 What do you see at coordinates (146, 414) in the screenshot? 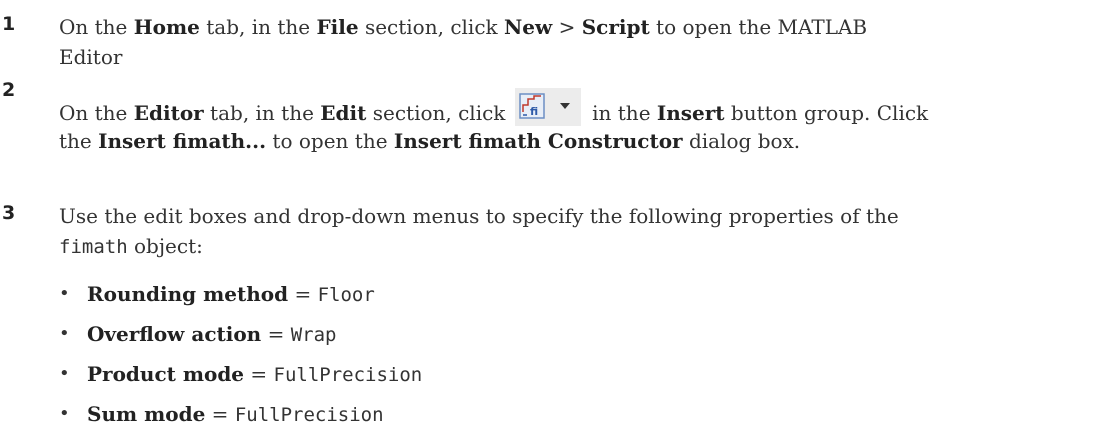
I see `property-name: Sum mode` at bounding box center [146, 414].